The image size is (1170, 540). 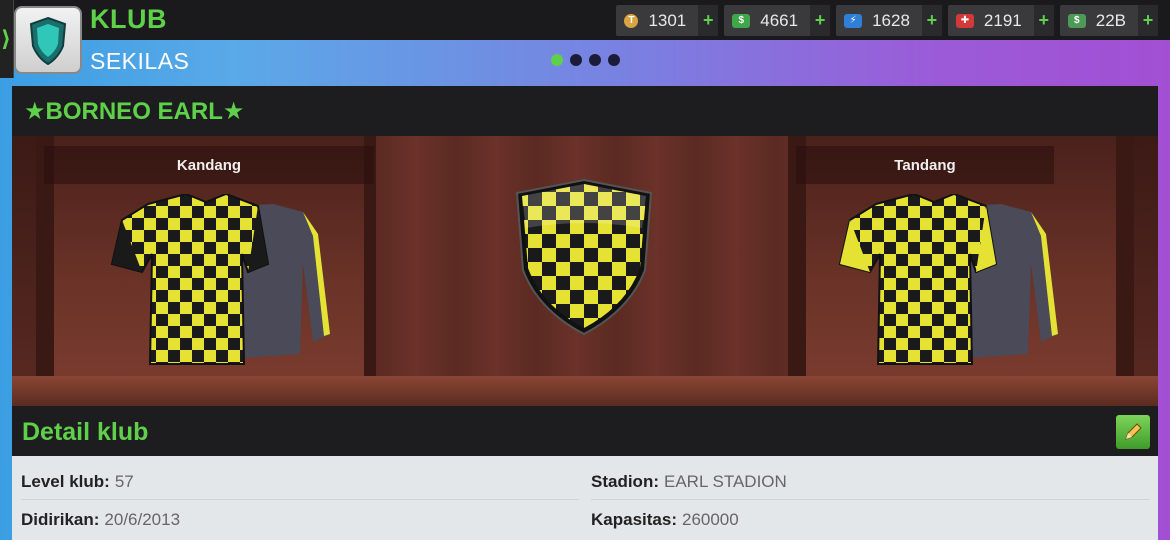 What do you see at coordinates (585, 431) in the screenshot?
I see `club-details-header: Detail klub` at bounding box center [585, 431].